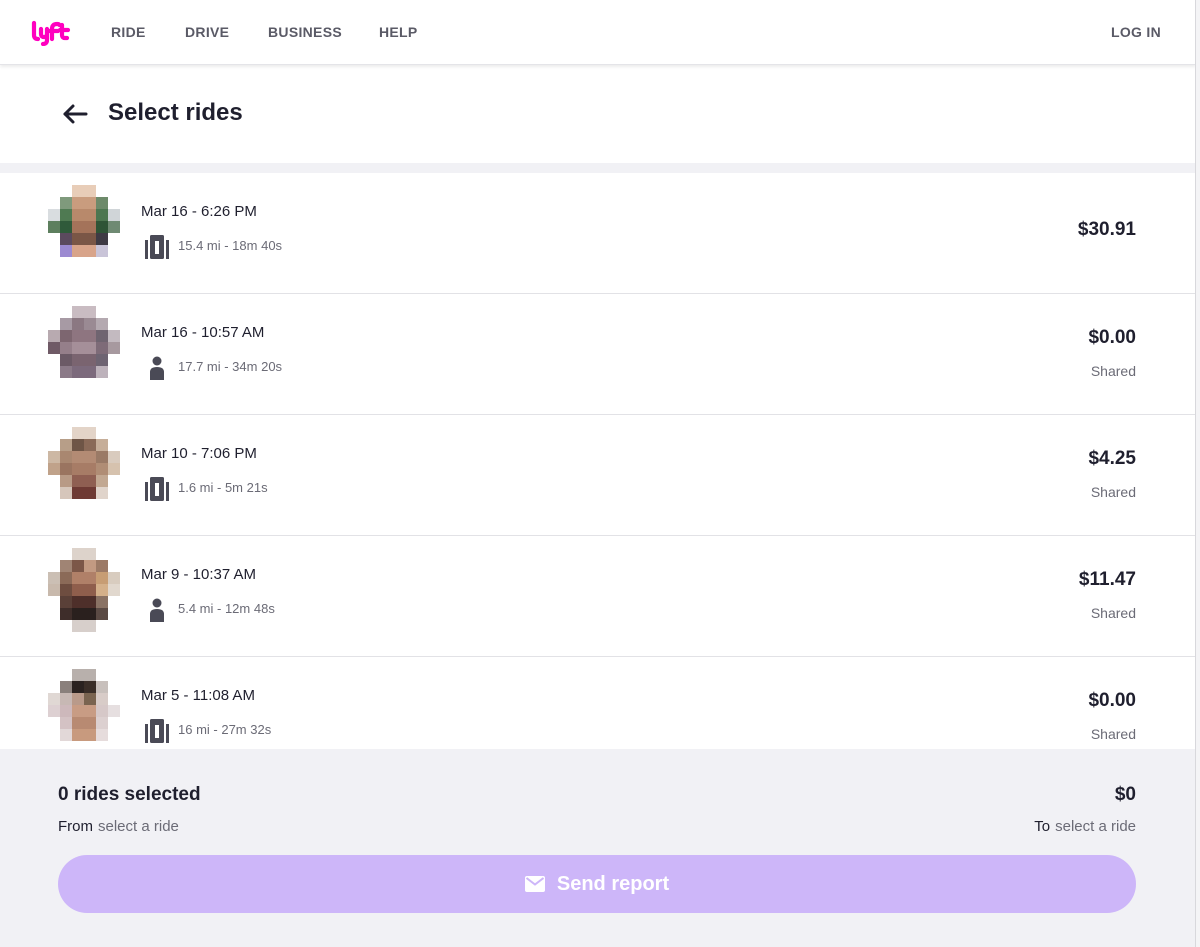  Describe the element at coordinates (199, 453) in the screenshot. I see `ride-datetime: Mar 10 - 7:06 PM` at that location.